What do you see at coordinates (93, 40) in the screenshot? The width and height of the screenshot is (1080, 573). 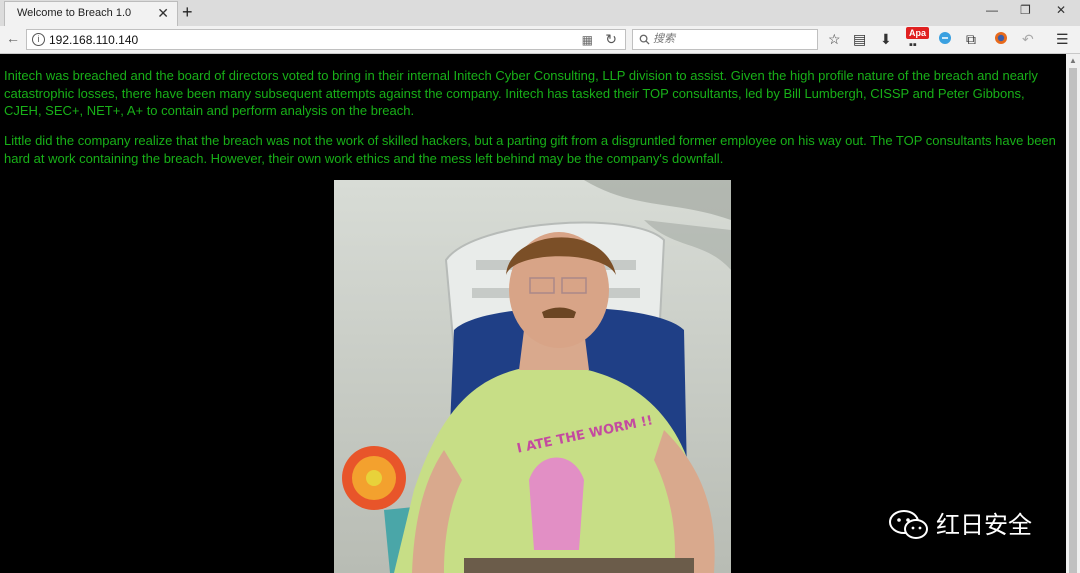 I see `url-text: 192.168.110.140` at bounding box center [93, 40].